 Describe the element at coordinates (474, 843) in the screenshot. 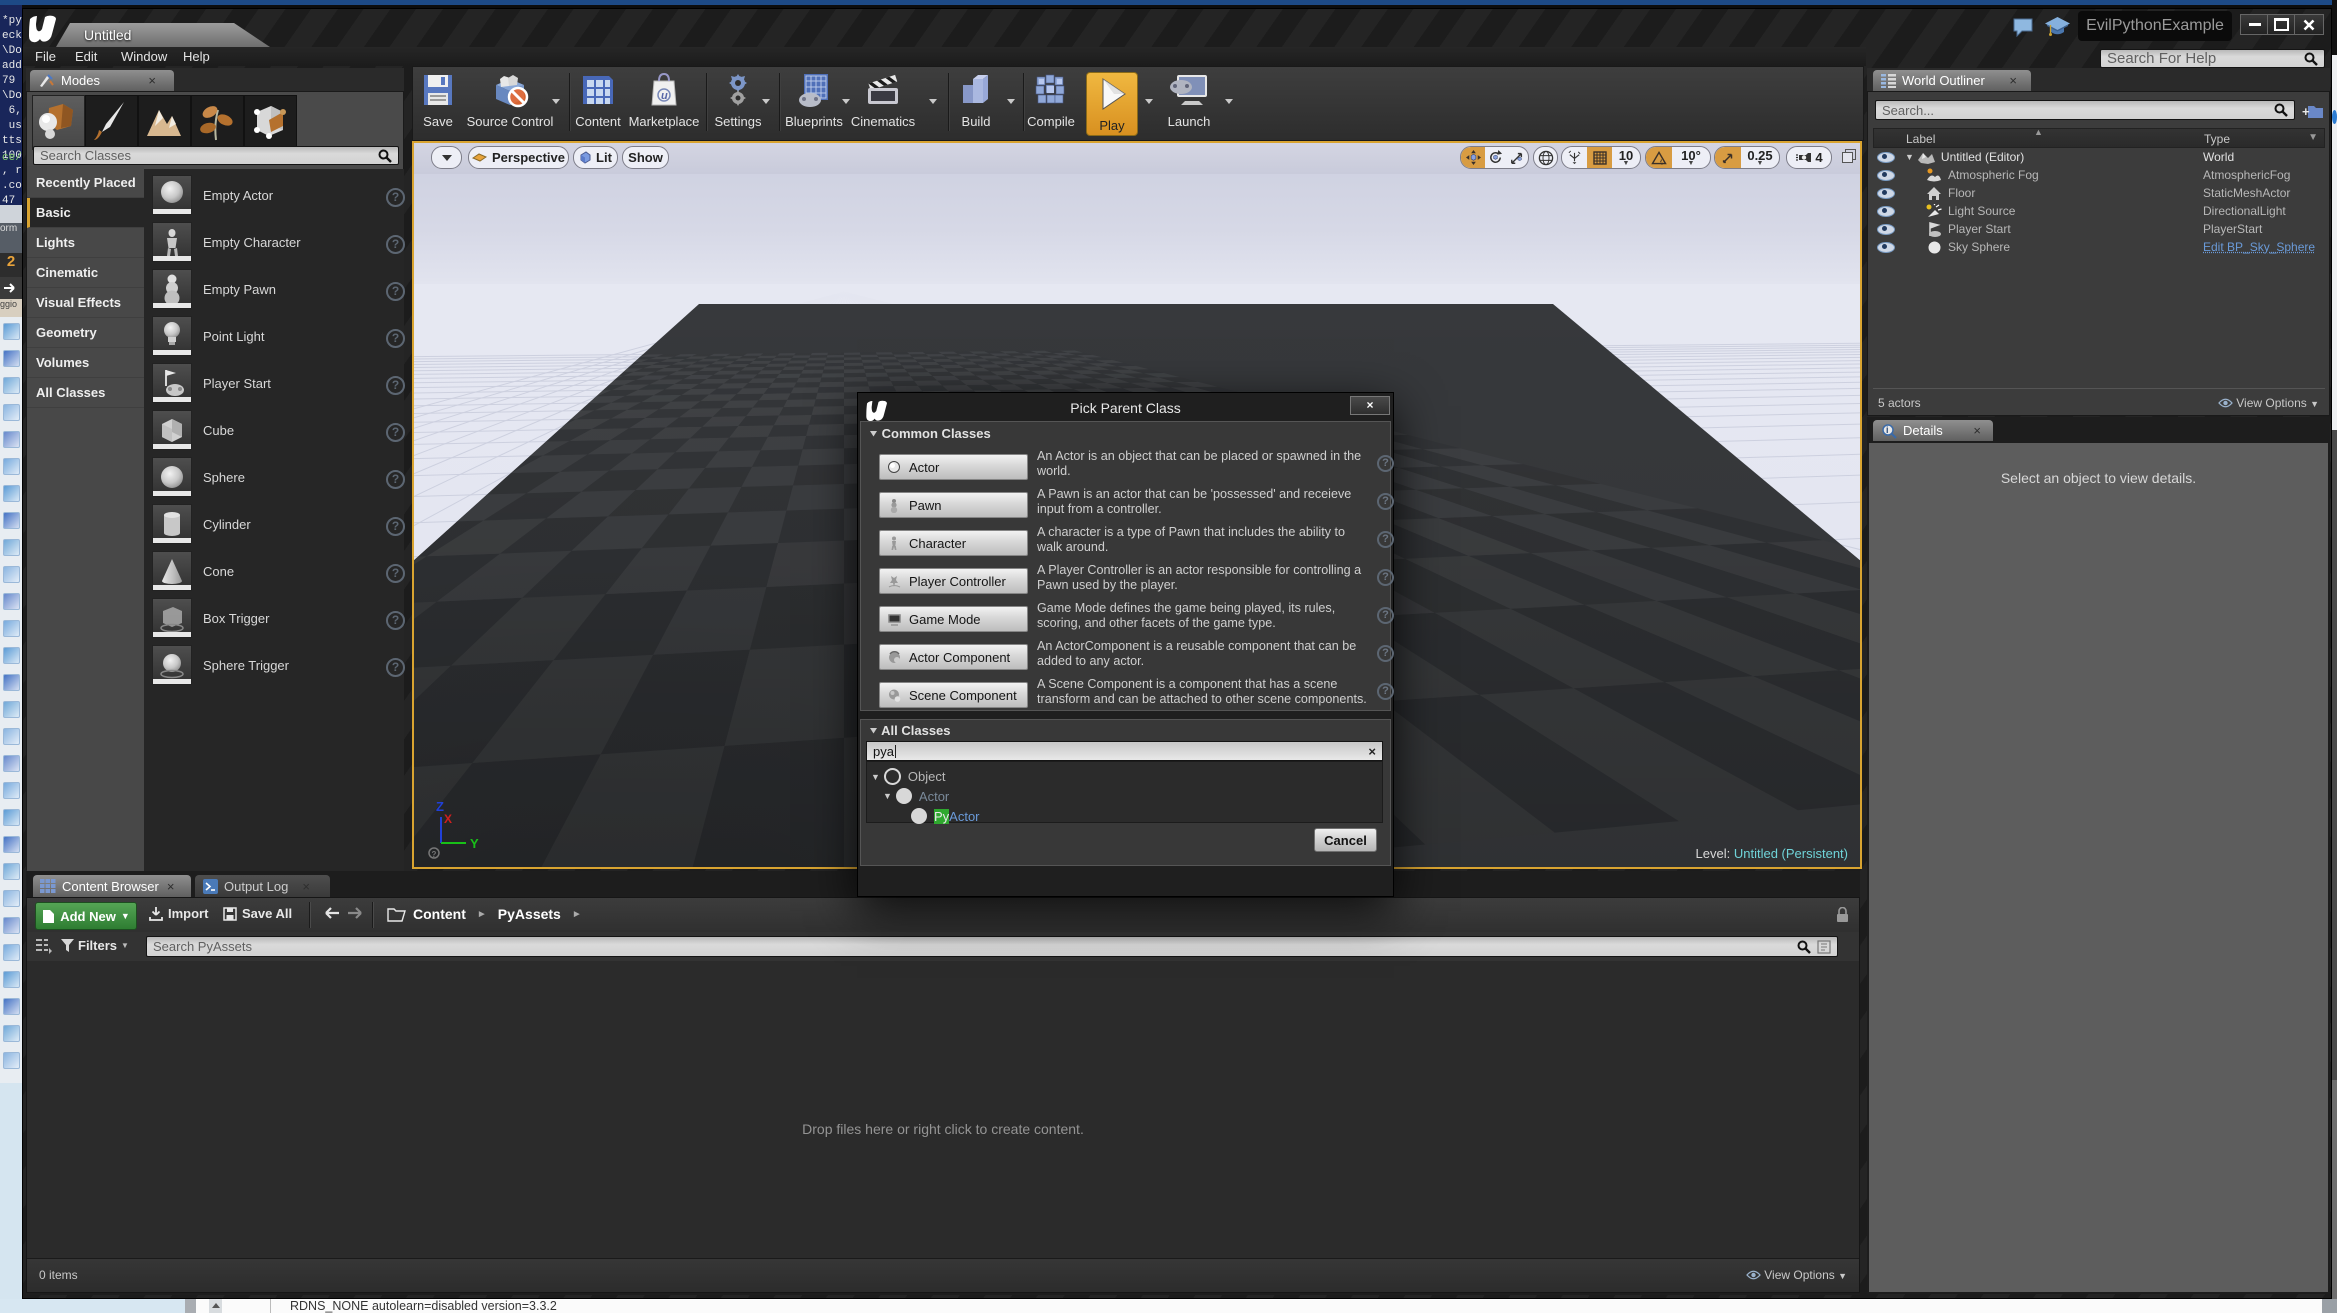

I see `svg-text: Y` at that location.